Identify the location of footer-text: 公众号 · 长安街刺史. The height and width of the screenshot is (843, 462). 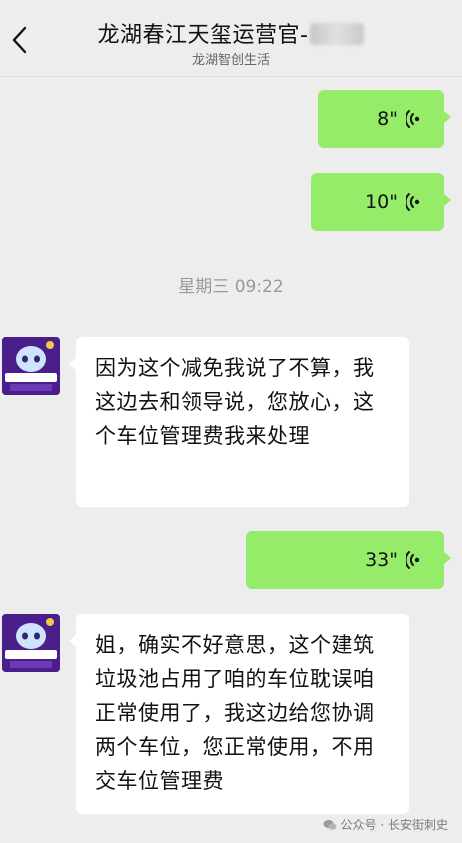
(394, 825).